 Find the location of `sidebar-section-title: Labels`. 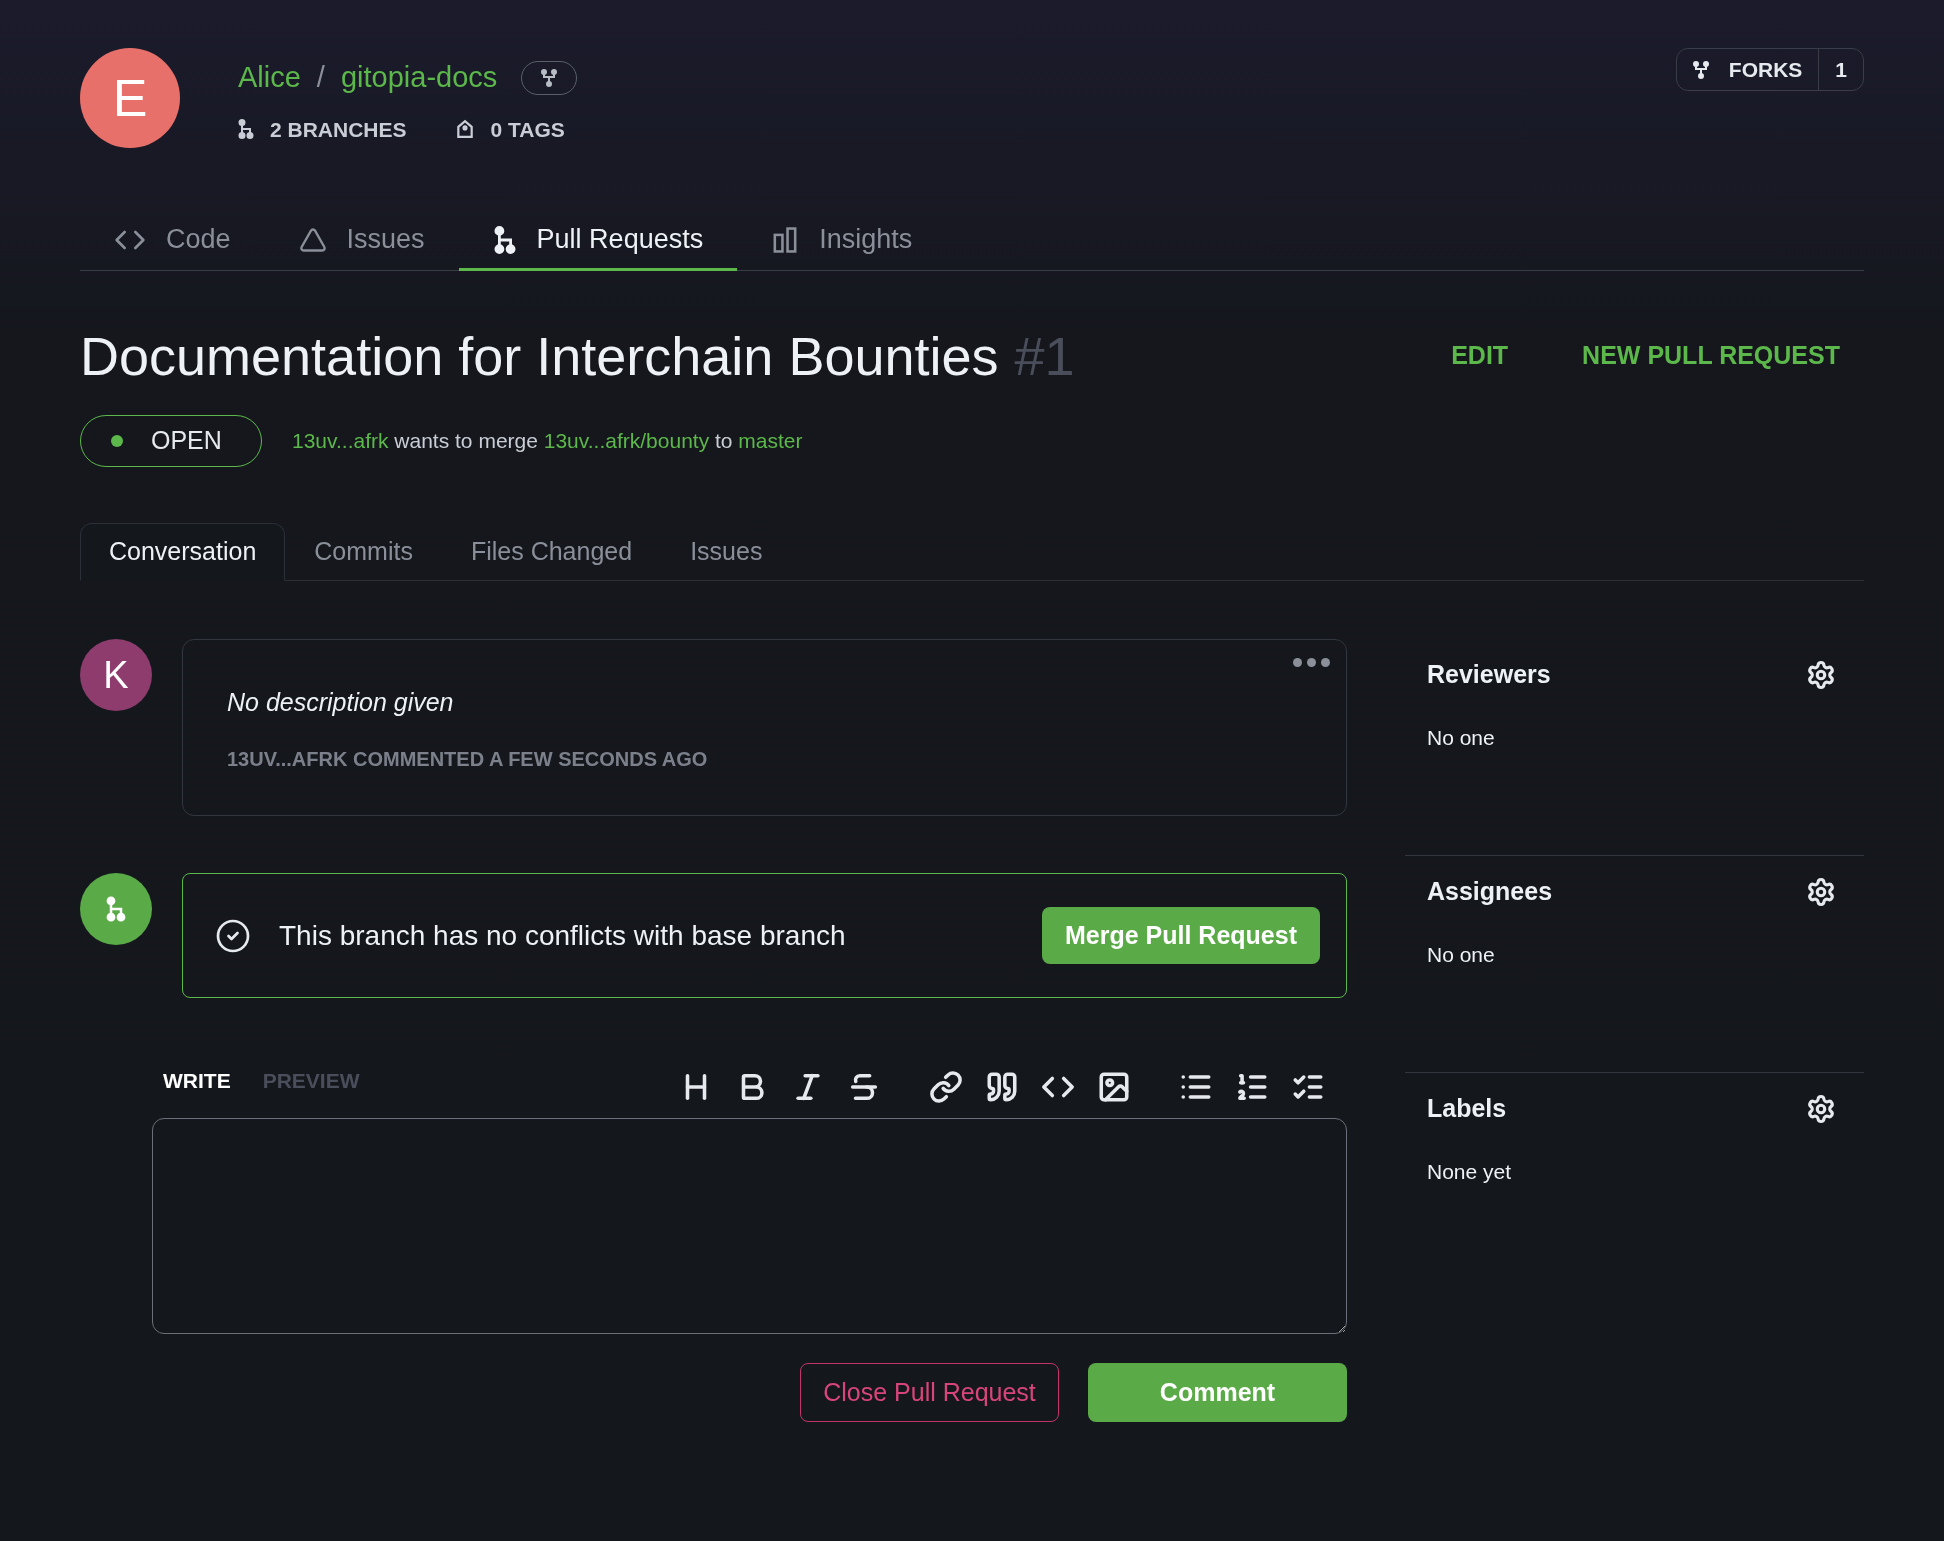

sidebar-section-title: Labels is located at coordinates (1467, 1108).